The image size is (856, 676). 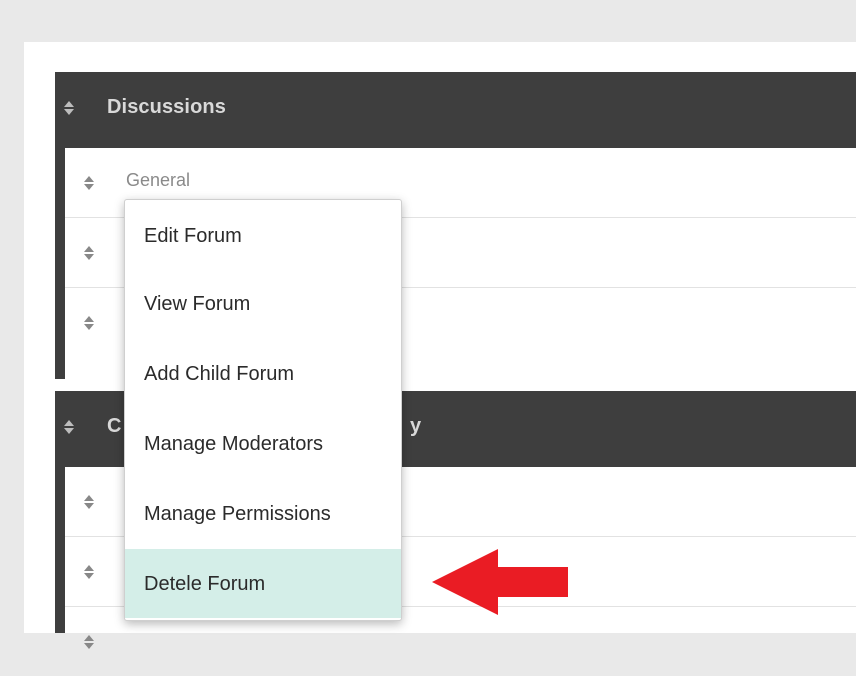 What do you see at coordinates (263, 583) in the screenshot?
I see `menu-item-delete-forum: Detele Forum` at bounding box center [263, 583].